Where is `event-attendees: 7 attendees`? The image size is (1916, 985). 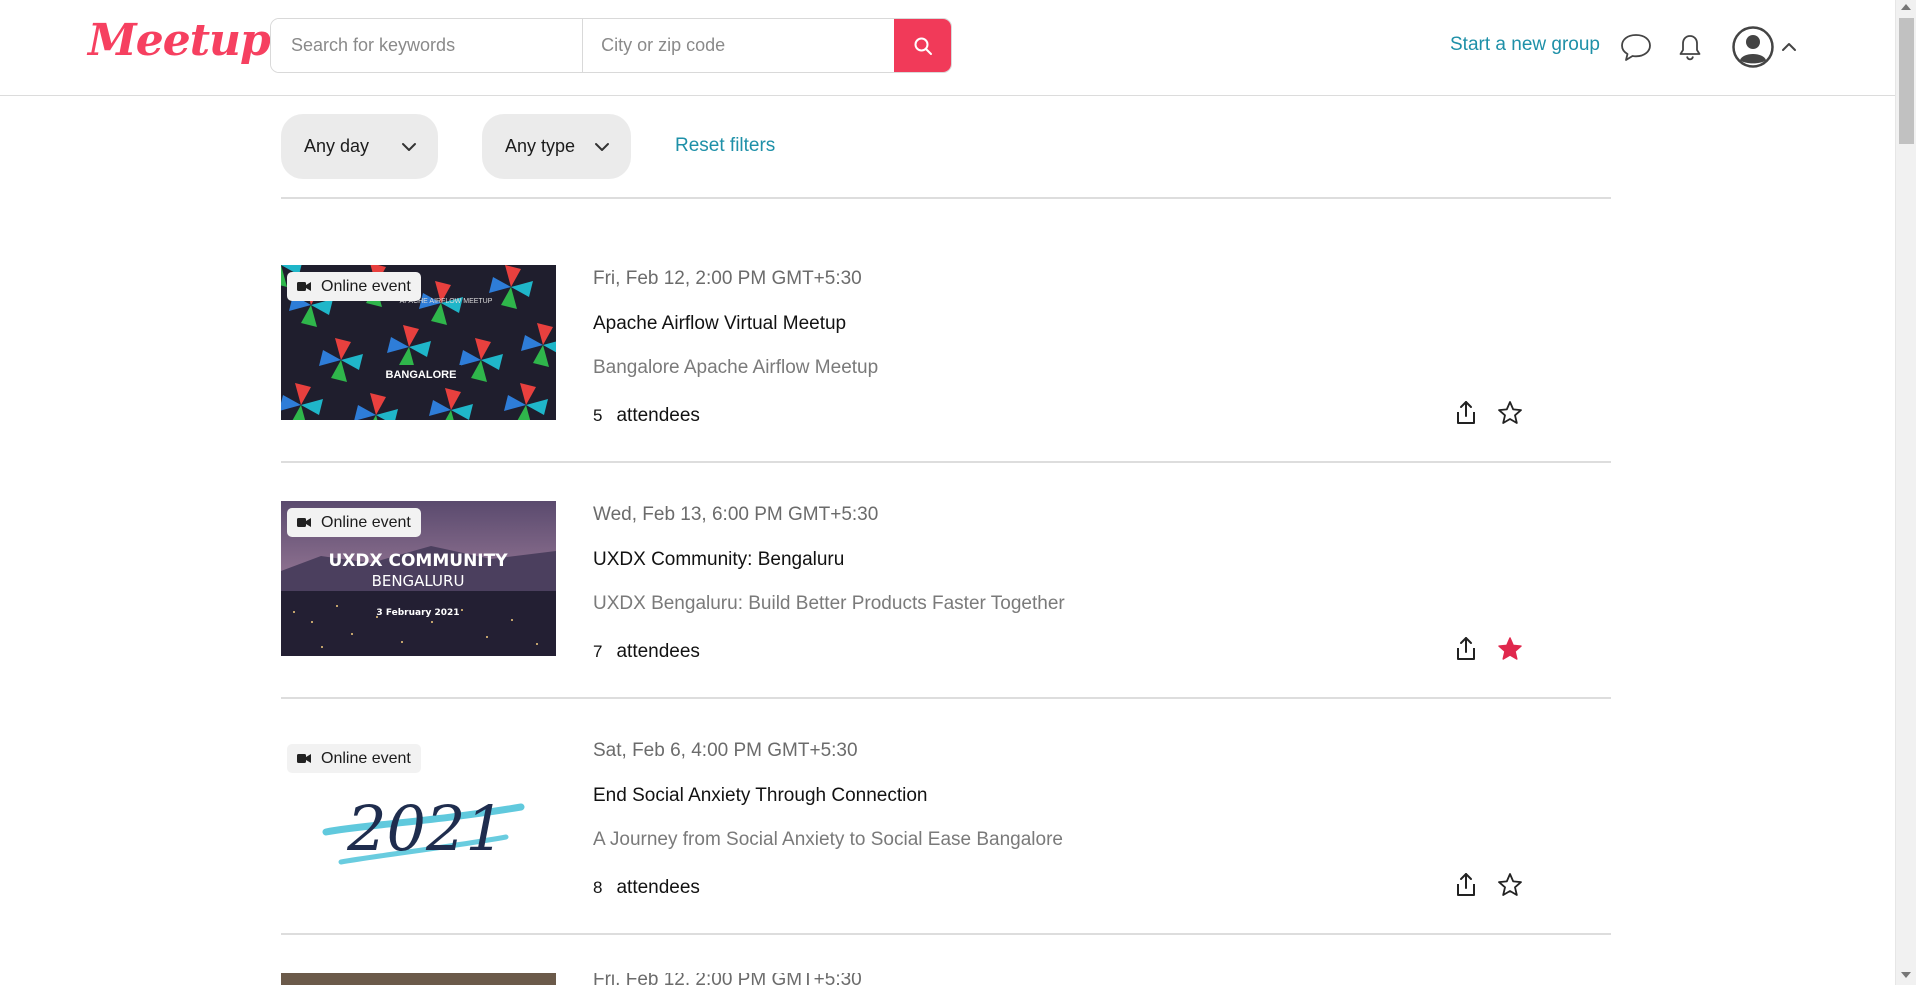 event-attendees: 7 attendees is located at coordinates (646, 652).